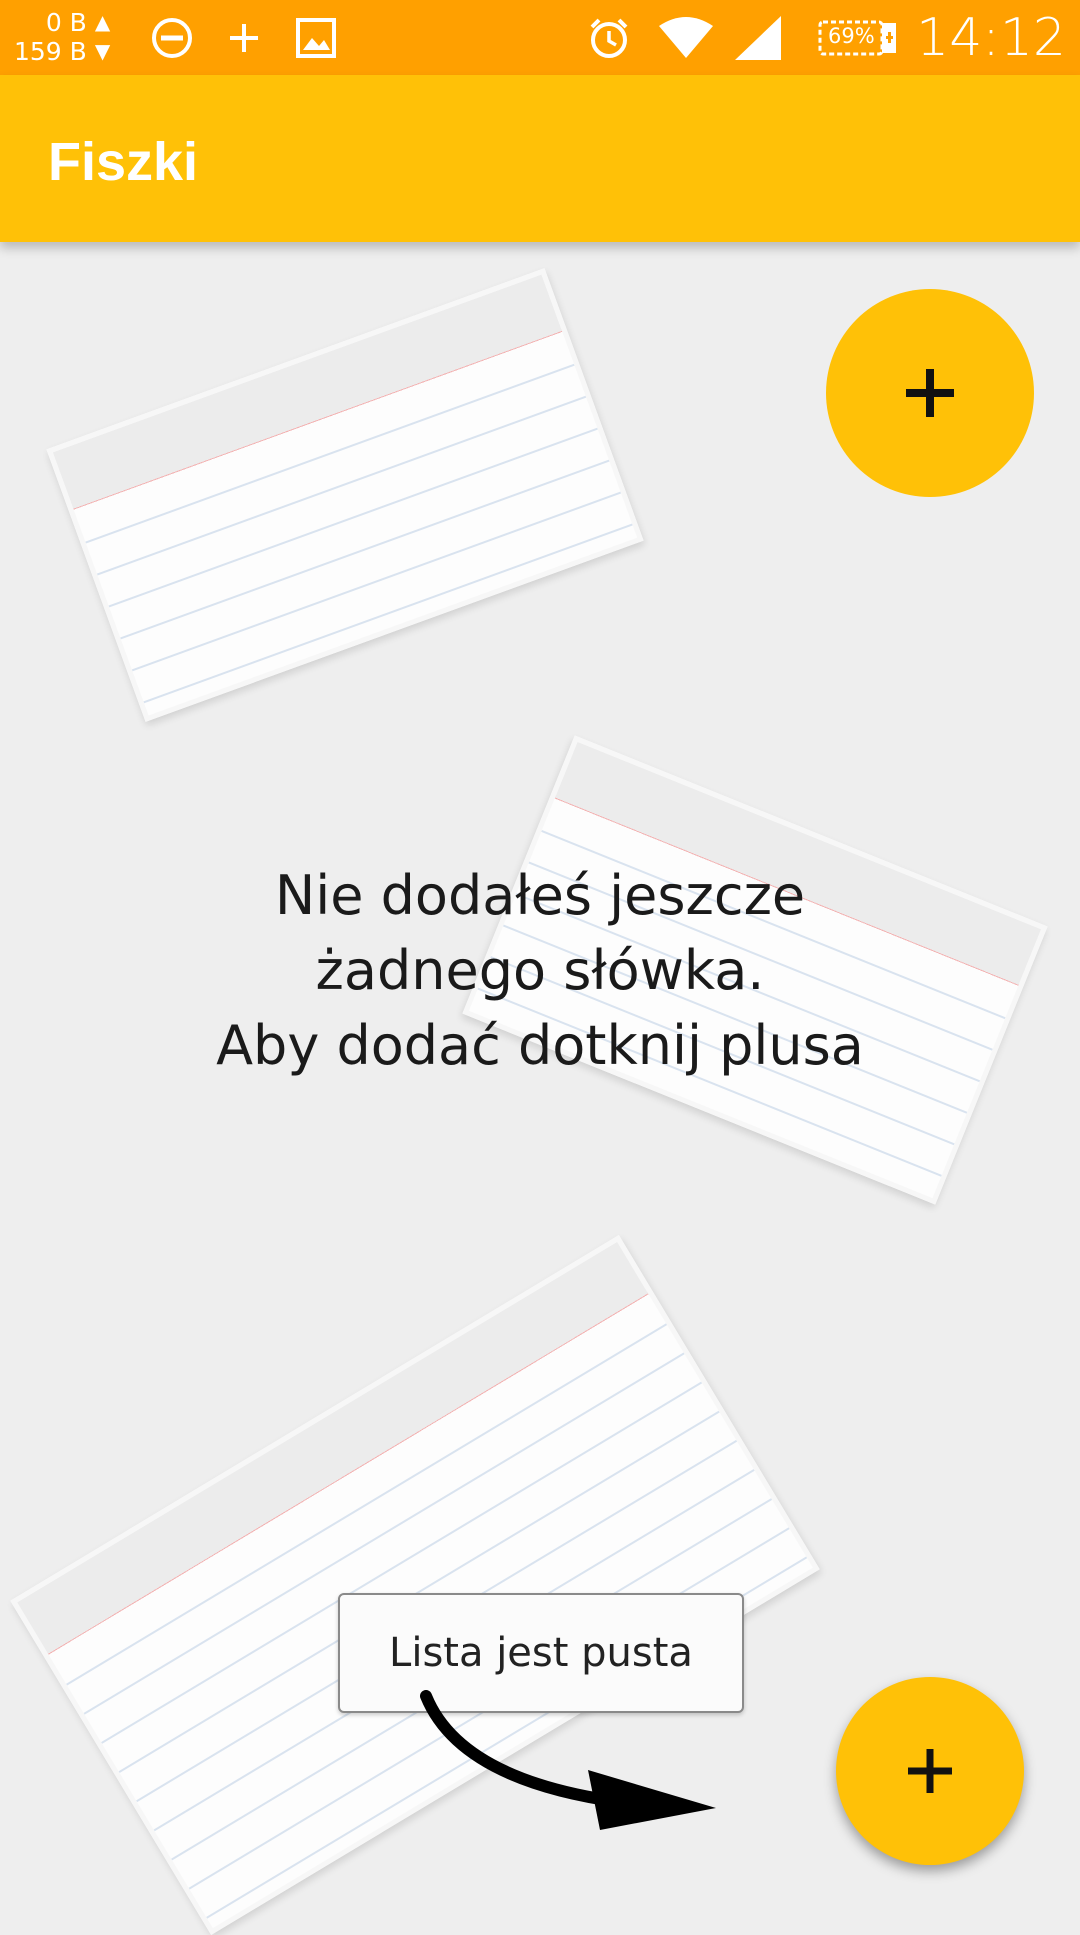 The height and width of the screenshot is (1935, 1080). I want to click on network-speed: 0 B ▲ 159 B ▼, so click(62, 37).